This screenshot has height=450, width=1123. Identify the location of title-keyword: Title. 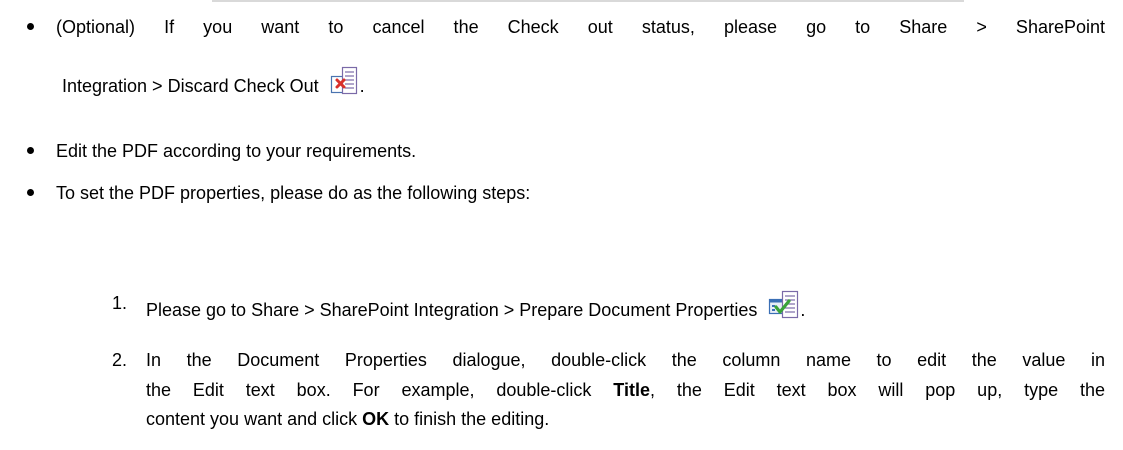
(631, 390).